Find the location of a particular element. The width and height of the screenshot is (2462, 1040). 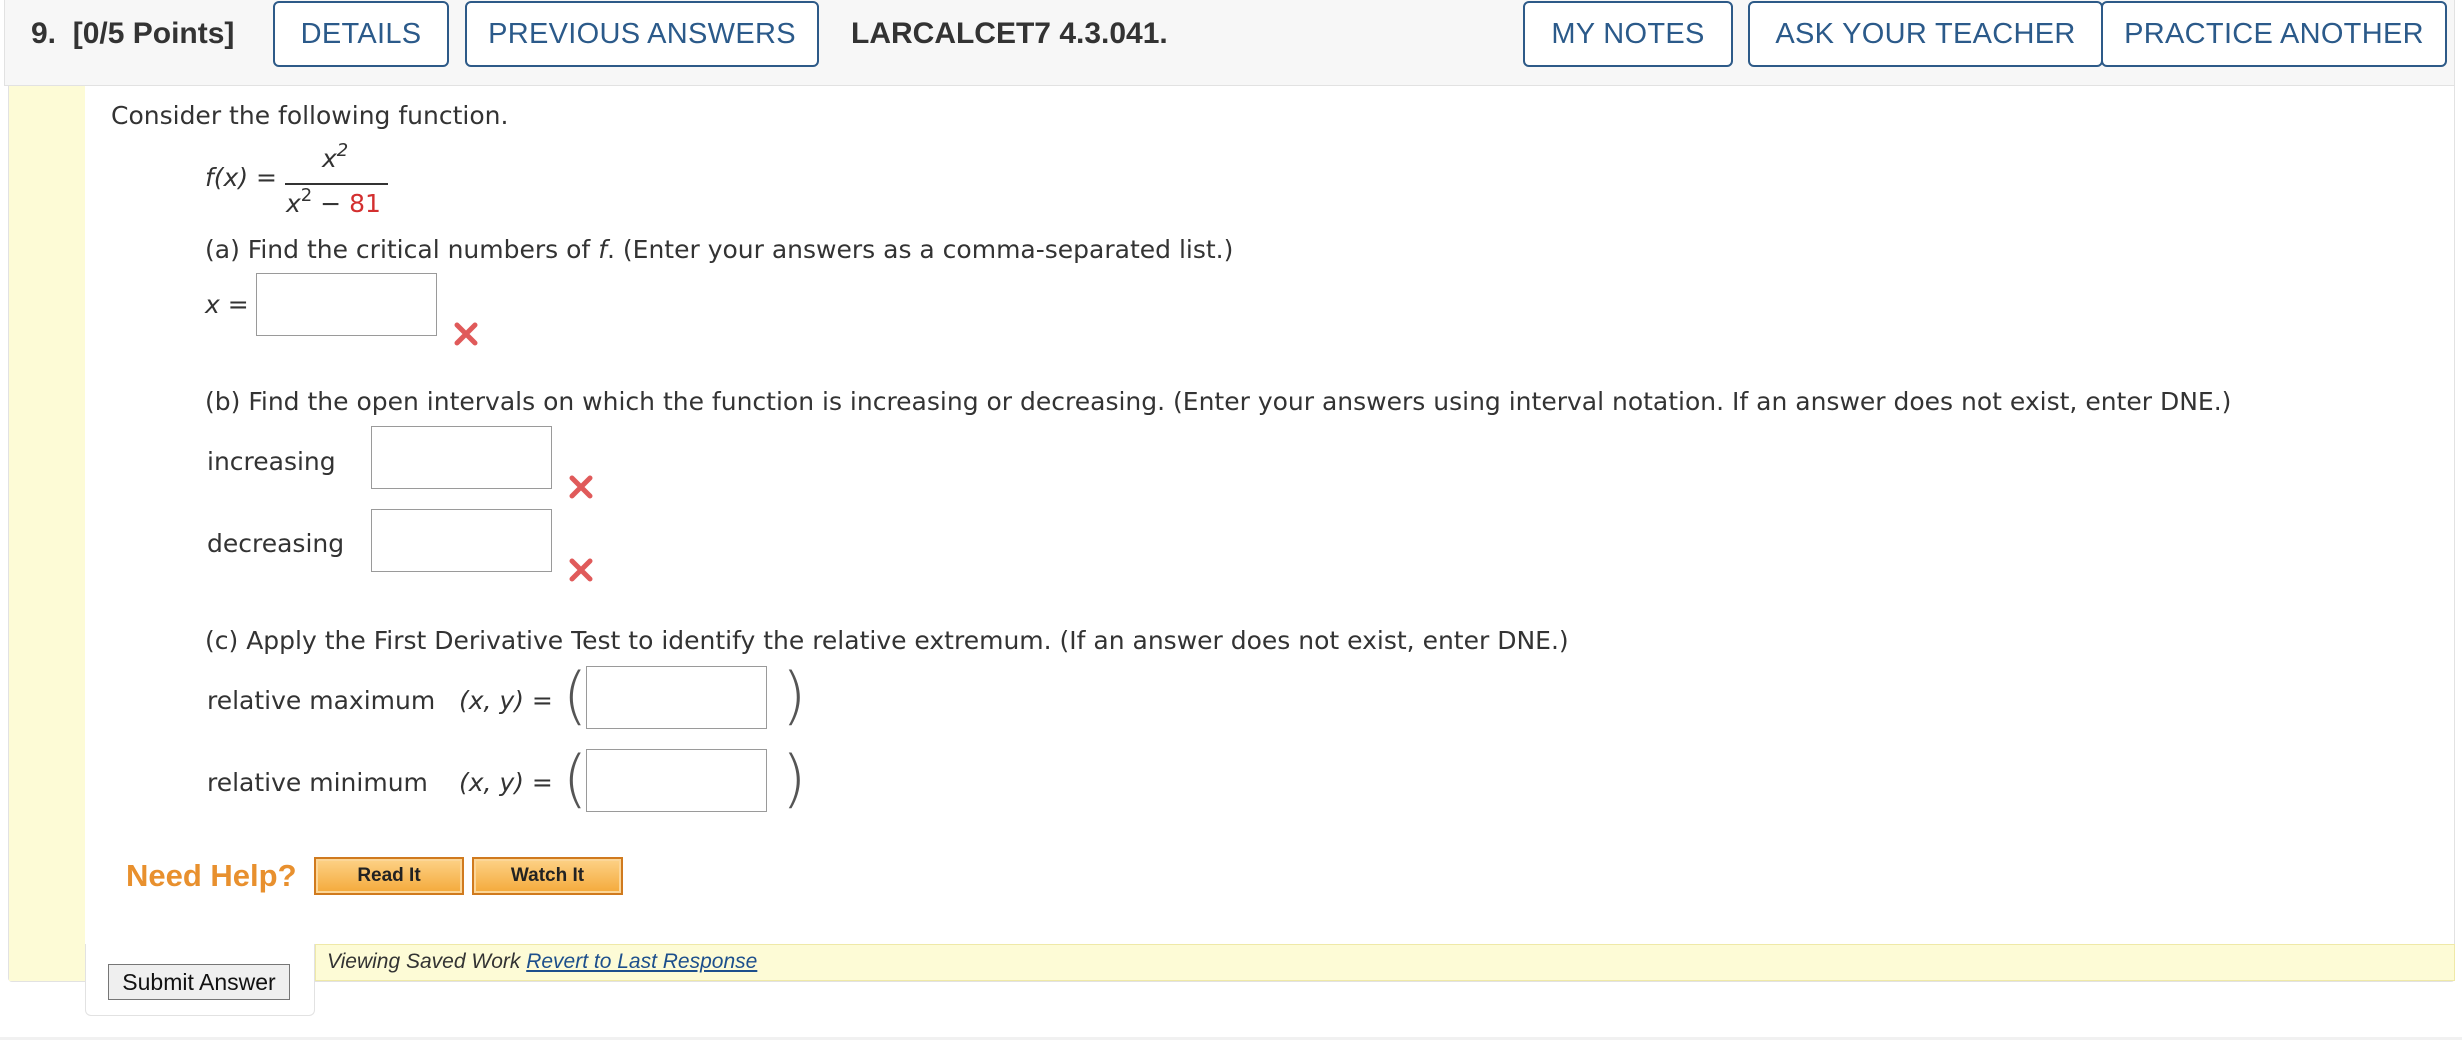

relative-max-input is located at coordinates (676, 697).